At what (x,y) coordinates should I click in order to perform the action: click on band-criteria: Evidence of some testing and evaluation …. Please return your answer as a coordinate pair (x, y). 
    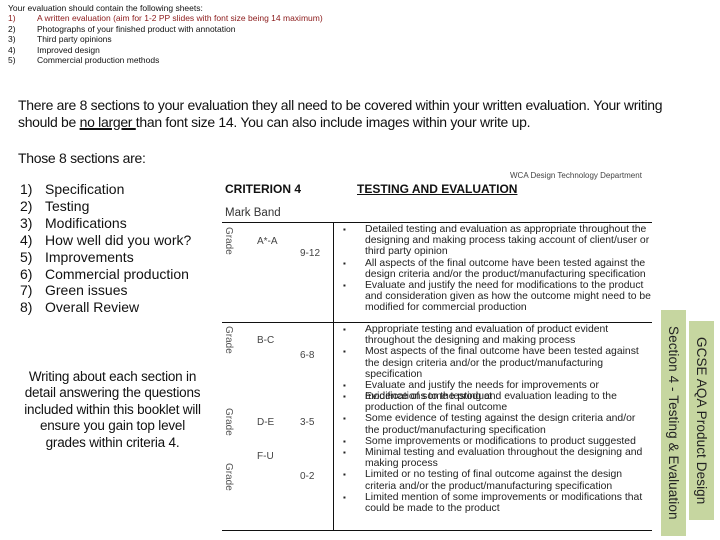
    Looking at the image, I should click on (496, 419).